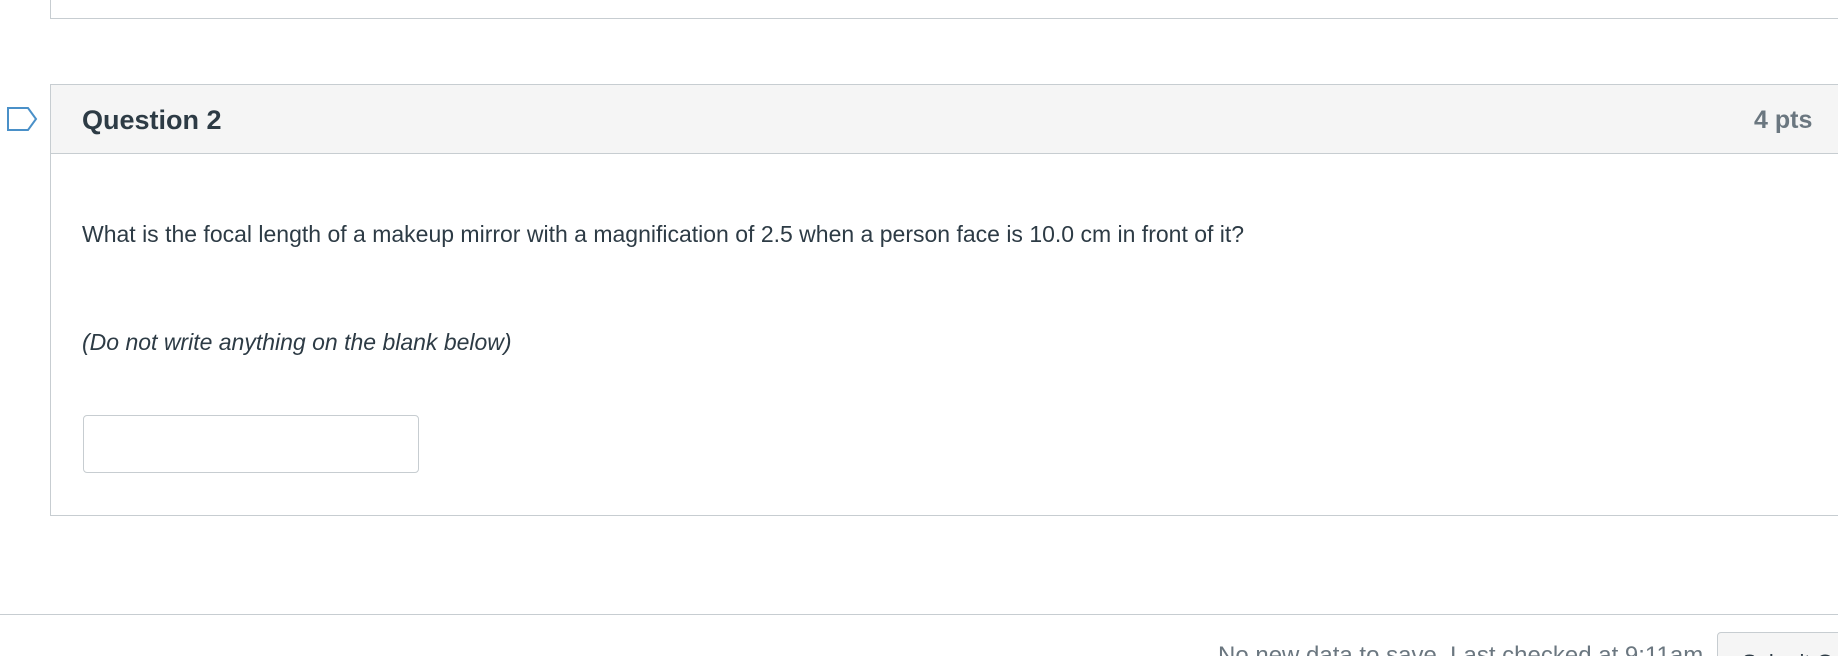 The image size is (1838, 656). Describe the element at coordinates (1783, 120) in the screenshot. I see `question-points: 4 pts` at that location.